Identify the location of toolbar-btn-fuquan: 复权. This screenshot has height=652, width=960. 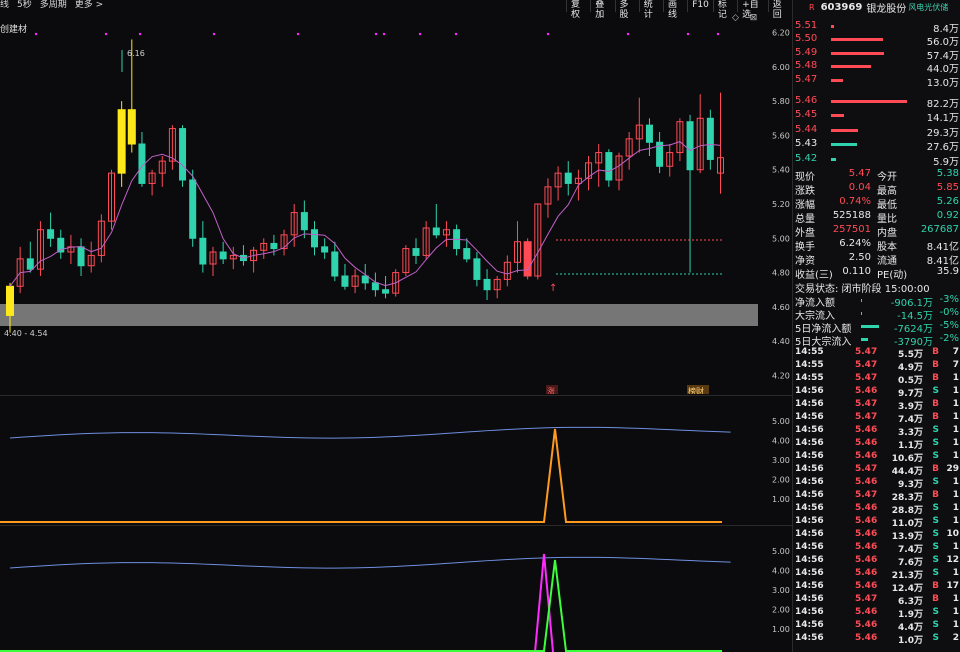
(578, 10).